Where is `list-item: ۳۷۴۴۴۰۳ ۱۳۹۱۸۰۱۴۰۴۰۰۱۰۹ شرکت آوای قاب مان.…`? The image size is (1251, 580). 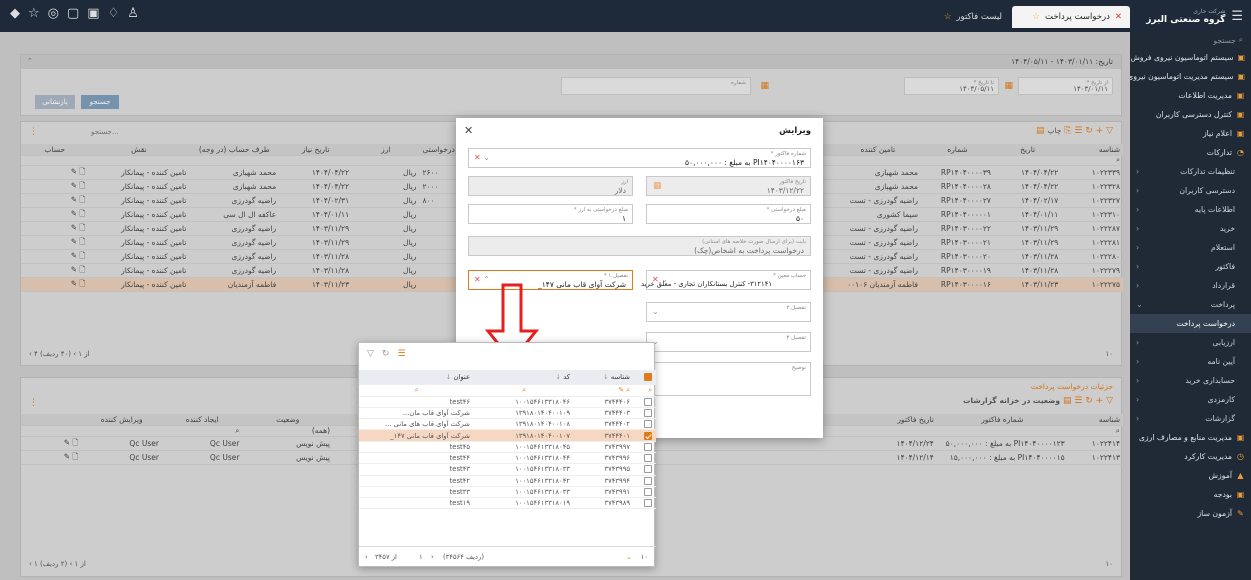
list-item: ۳۷۴۴۴۰۳ ۱۳۹۱۸۰۱۴۰۴۰۰۱۰۹ شرکت آوای قاب مان.… is located at coordinates (507, 413).